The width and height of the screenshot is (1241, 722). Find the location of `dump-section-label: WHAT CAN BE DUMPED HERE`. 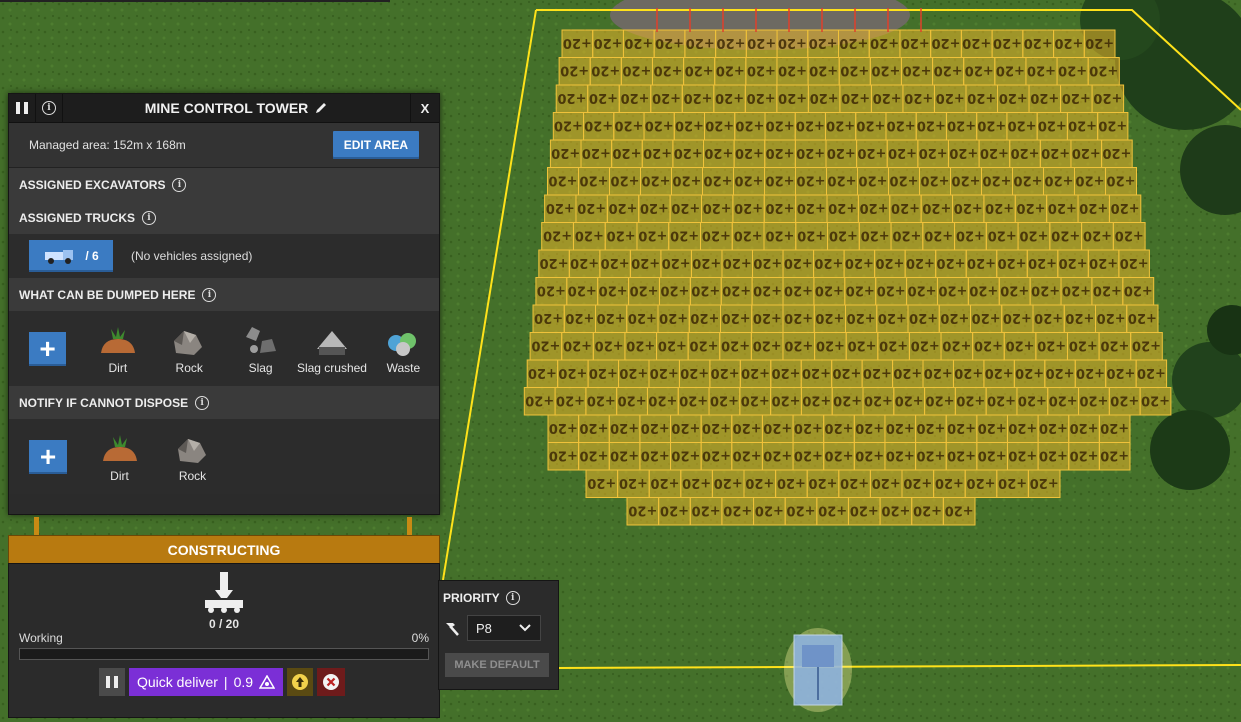

dump-section-label: WHAT CAN BE DUMPED HERE is located at coordinates (107, 294).